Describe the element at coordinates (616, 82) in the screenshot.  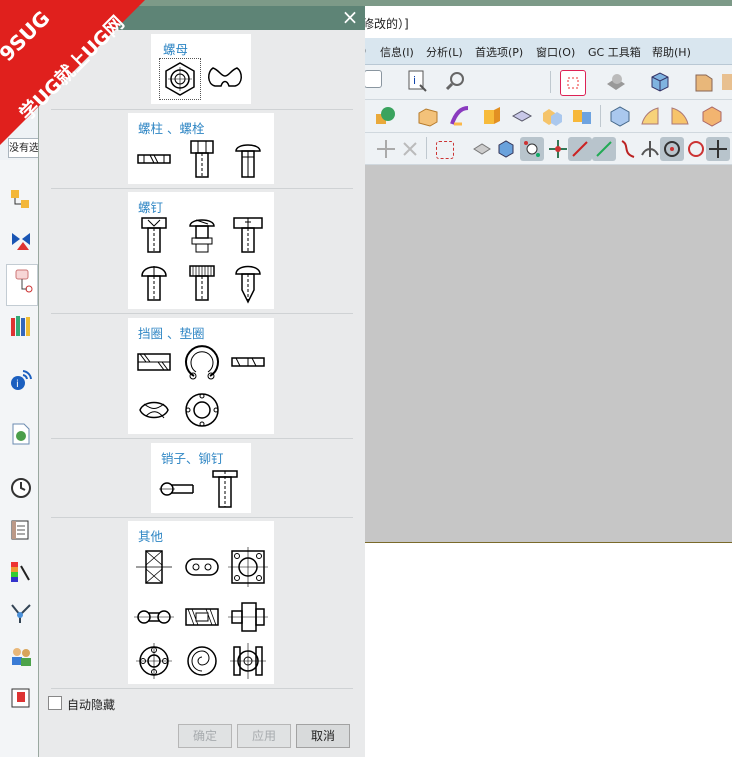
I see `shaded-view-icon` at that location.